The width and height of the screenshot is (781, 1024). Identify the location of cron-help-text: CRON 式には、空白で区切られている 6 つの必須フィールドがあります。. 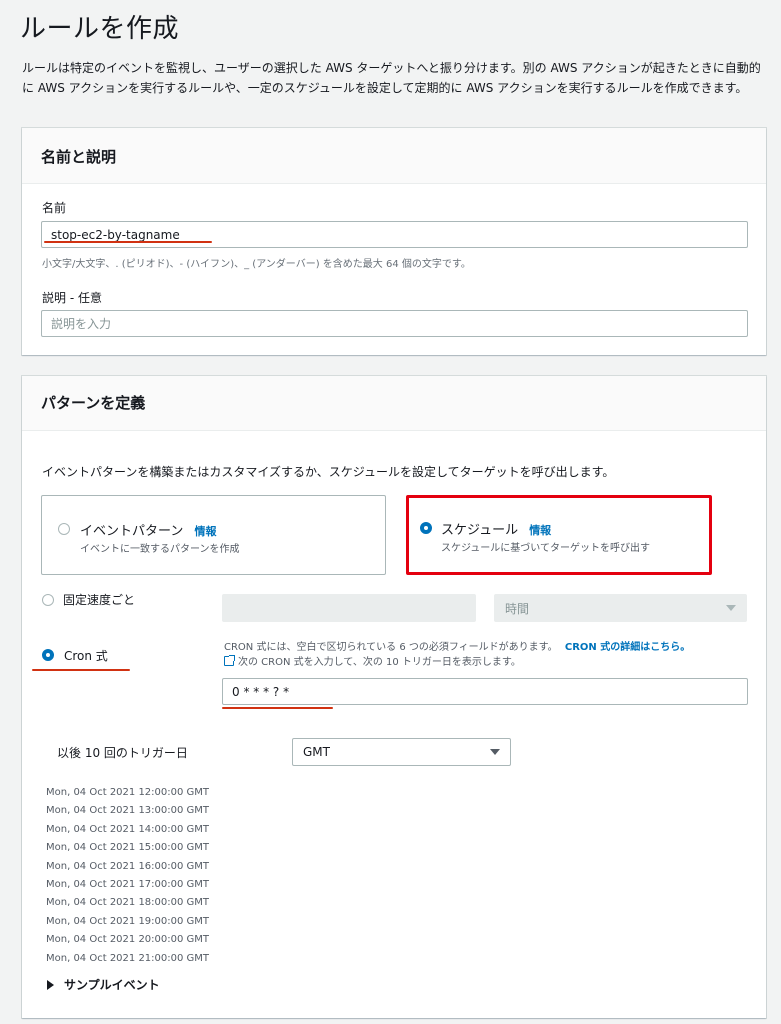
(391, 647).